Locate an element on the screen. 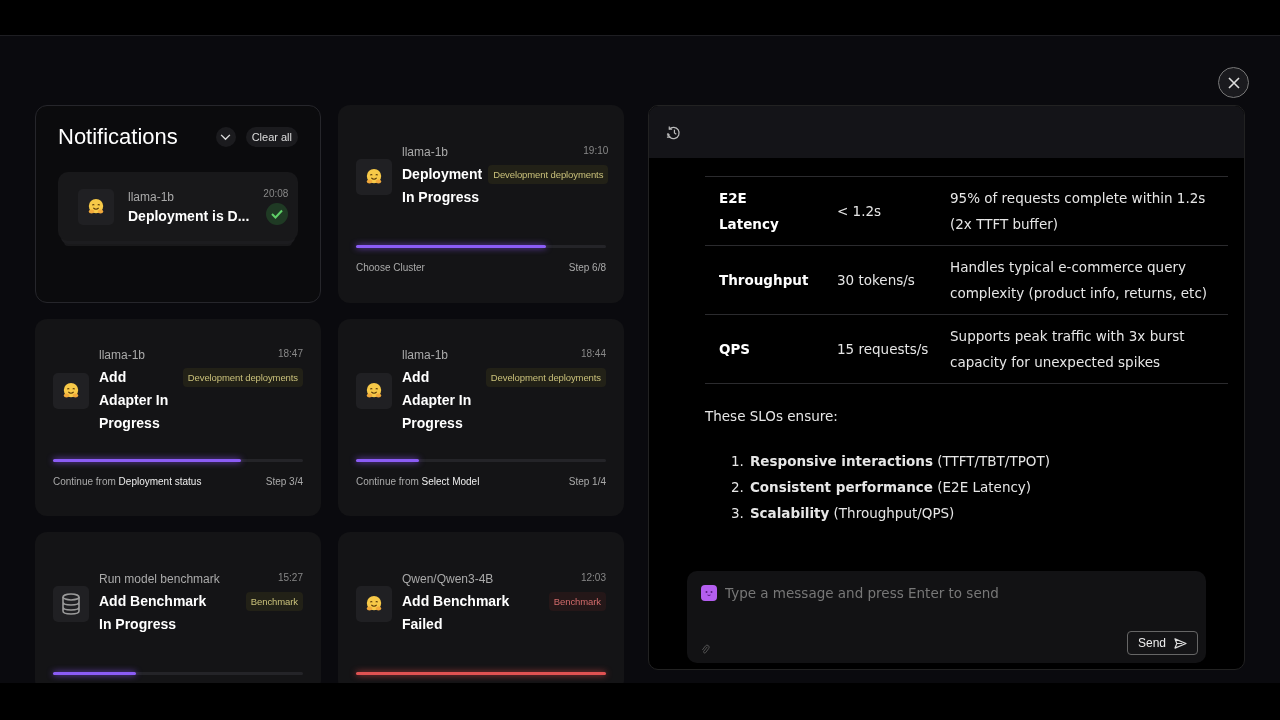 This screenshot has width=1280, height=720. notification-time: 20:08 is located at coordinates (276, 193).